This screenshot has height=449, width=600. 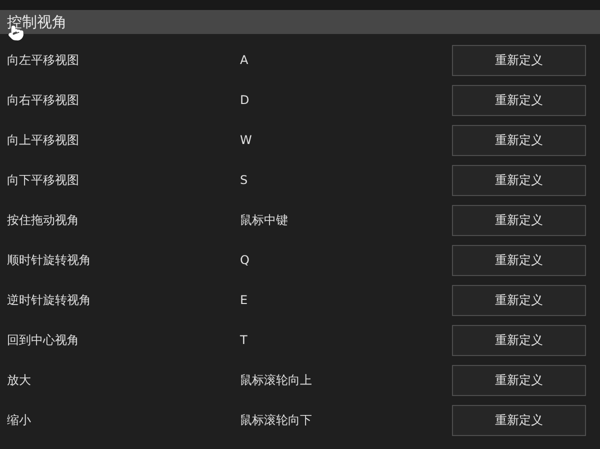 I want to click on action-label: 顺时针旋转视角, so click(x=49, y=260).